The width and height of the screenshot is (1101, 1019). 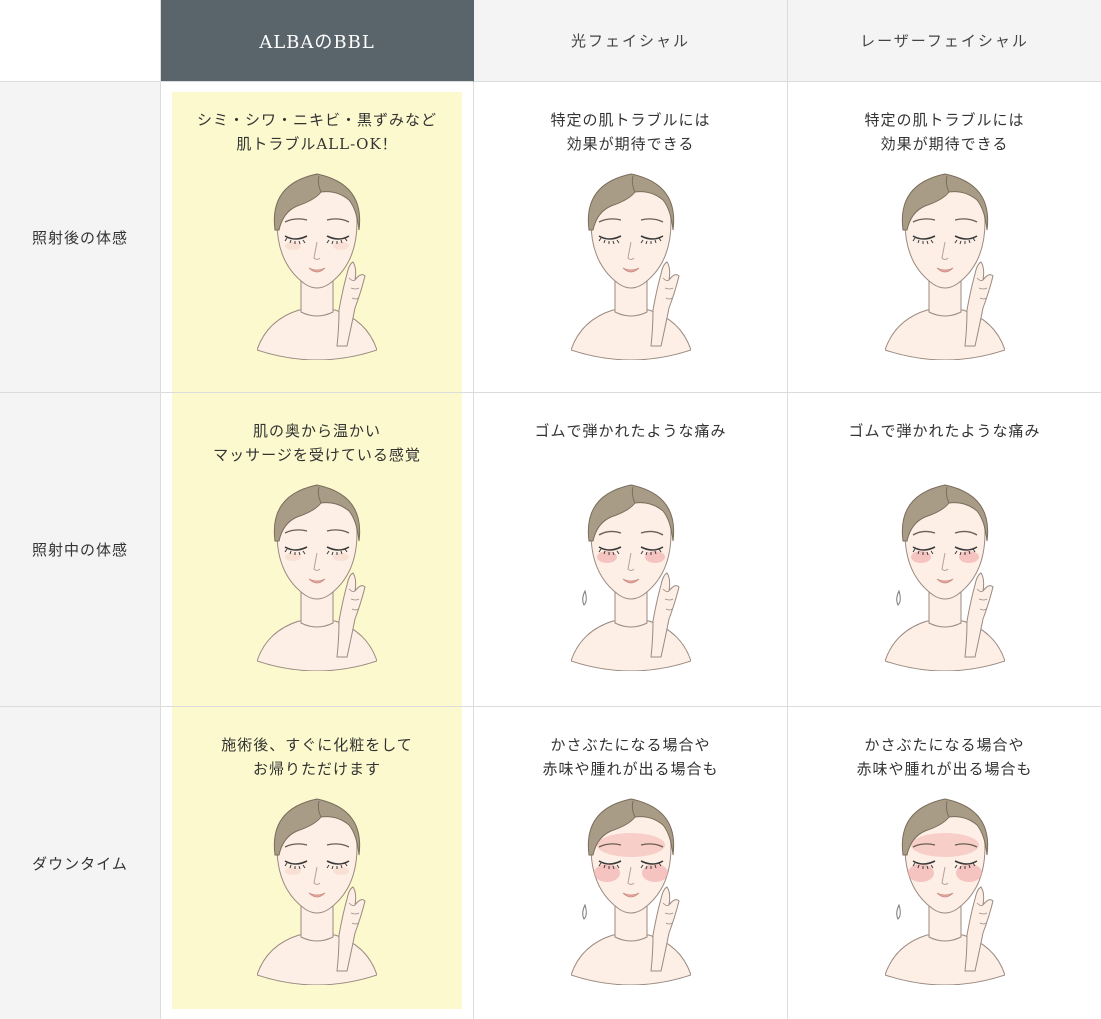 What do you see at coordinates (316, 120) in the screenshot?
I see `description-line: シミ・シワ・ニキビ・黒ずみなど` at bounding box center [316, 120].